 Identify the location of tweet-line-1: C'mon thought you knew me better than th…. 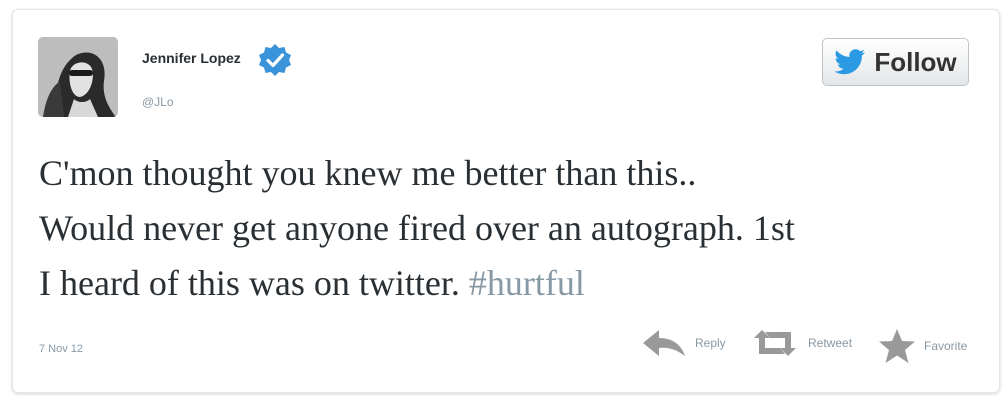
(368, 173).